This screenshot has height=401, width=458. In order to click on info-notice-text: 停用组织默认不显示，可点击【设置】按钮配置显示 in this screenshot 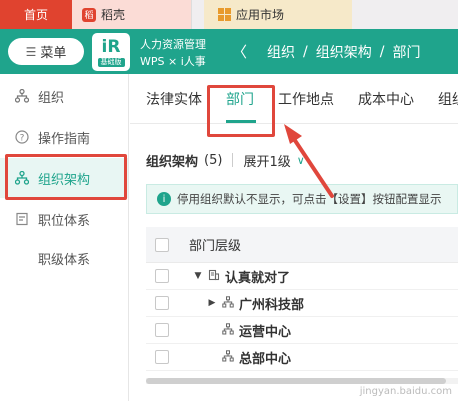, I will do `click(309, 199)`.